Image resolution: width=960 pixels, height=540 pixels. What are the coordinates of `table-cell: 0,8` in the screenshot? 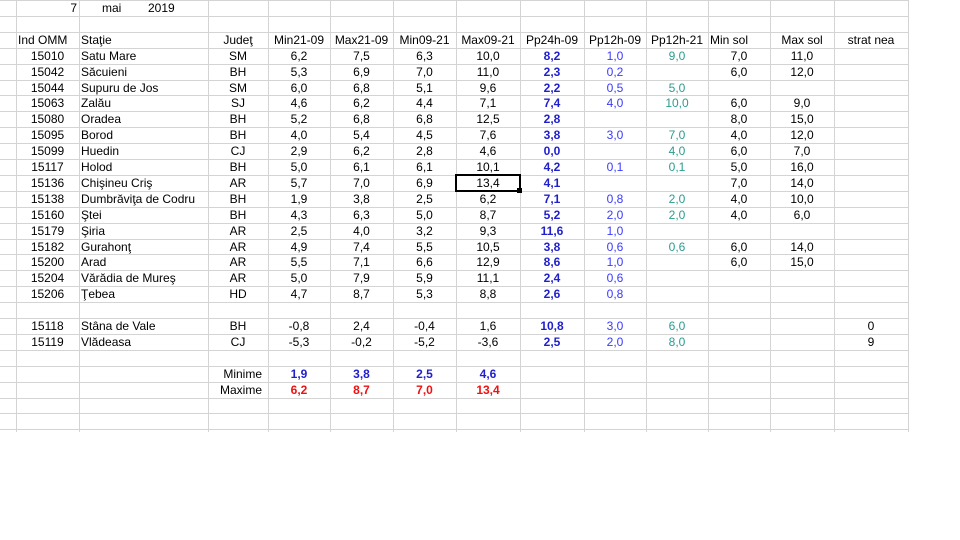 It's located at (615, 294).